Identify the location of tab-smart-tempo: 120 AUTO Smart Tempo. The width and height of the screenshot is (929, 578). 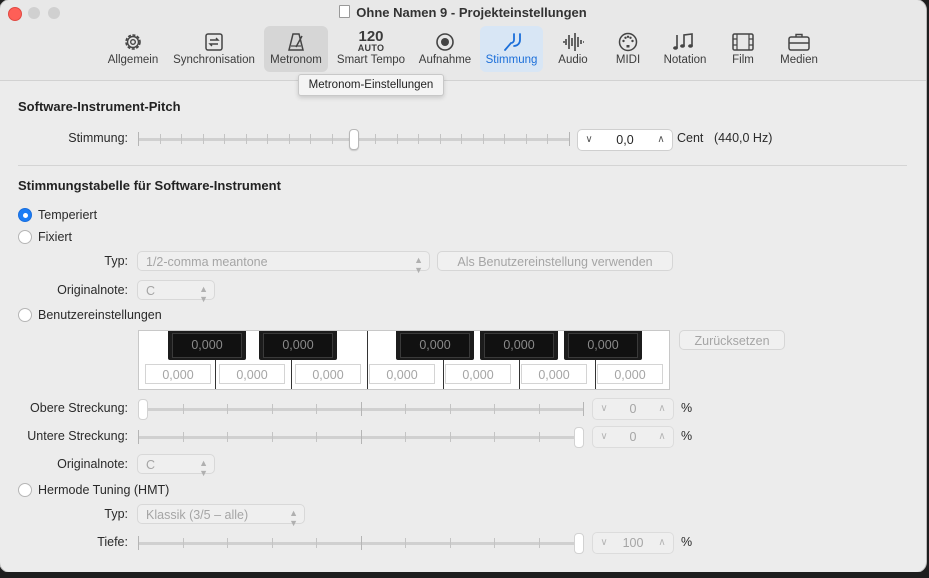
(371, 49).